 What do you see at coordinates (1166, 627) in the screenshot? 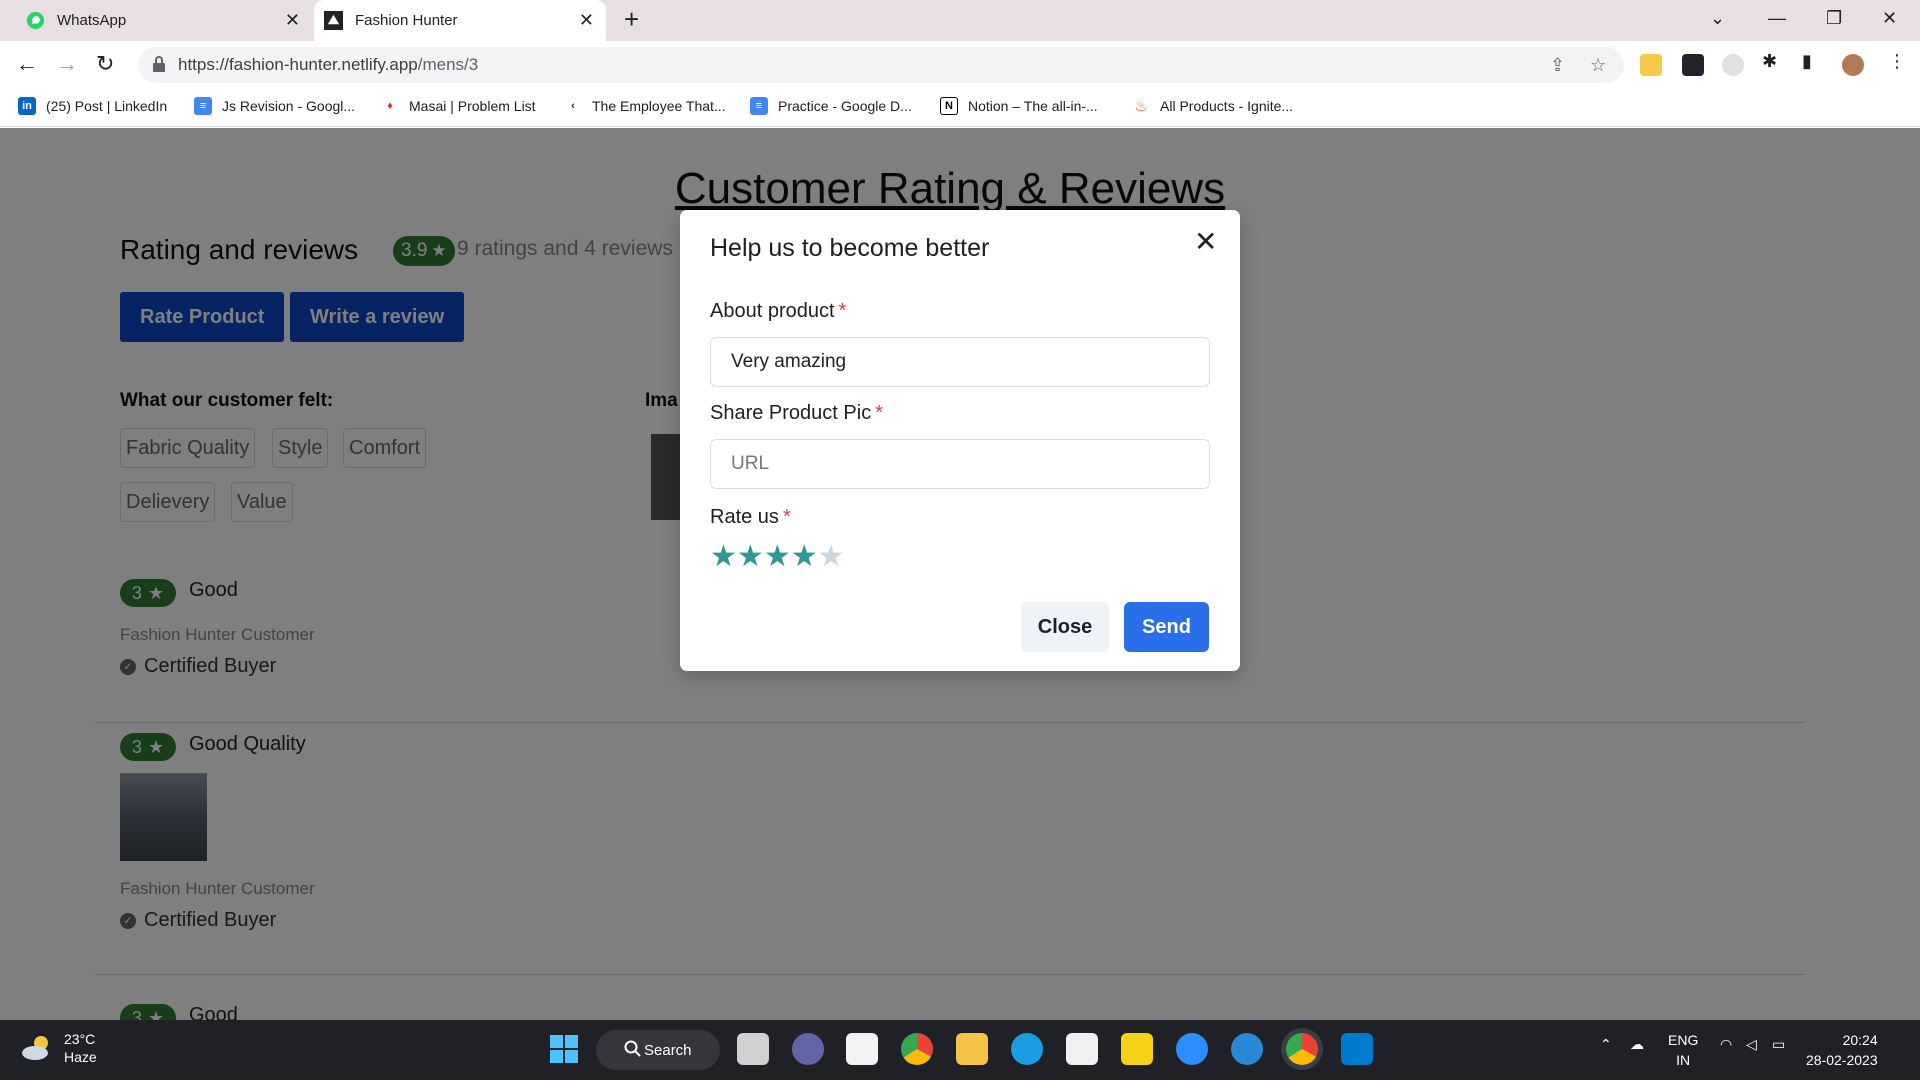
I see `send-button: Send` at bounding box center [1166, 627].